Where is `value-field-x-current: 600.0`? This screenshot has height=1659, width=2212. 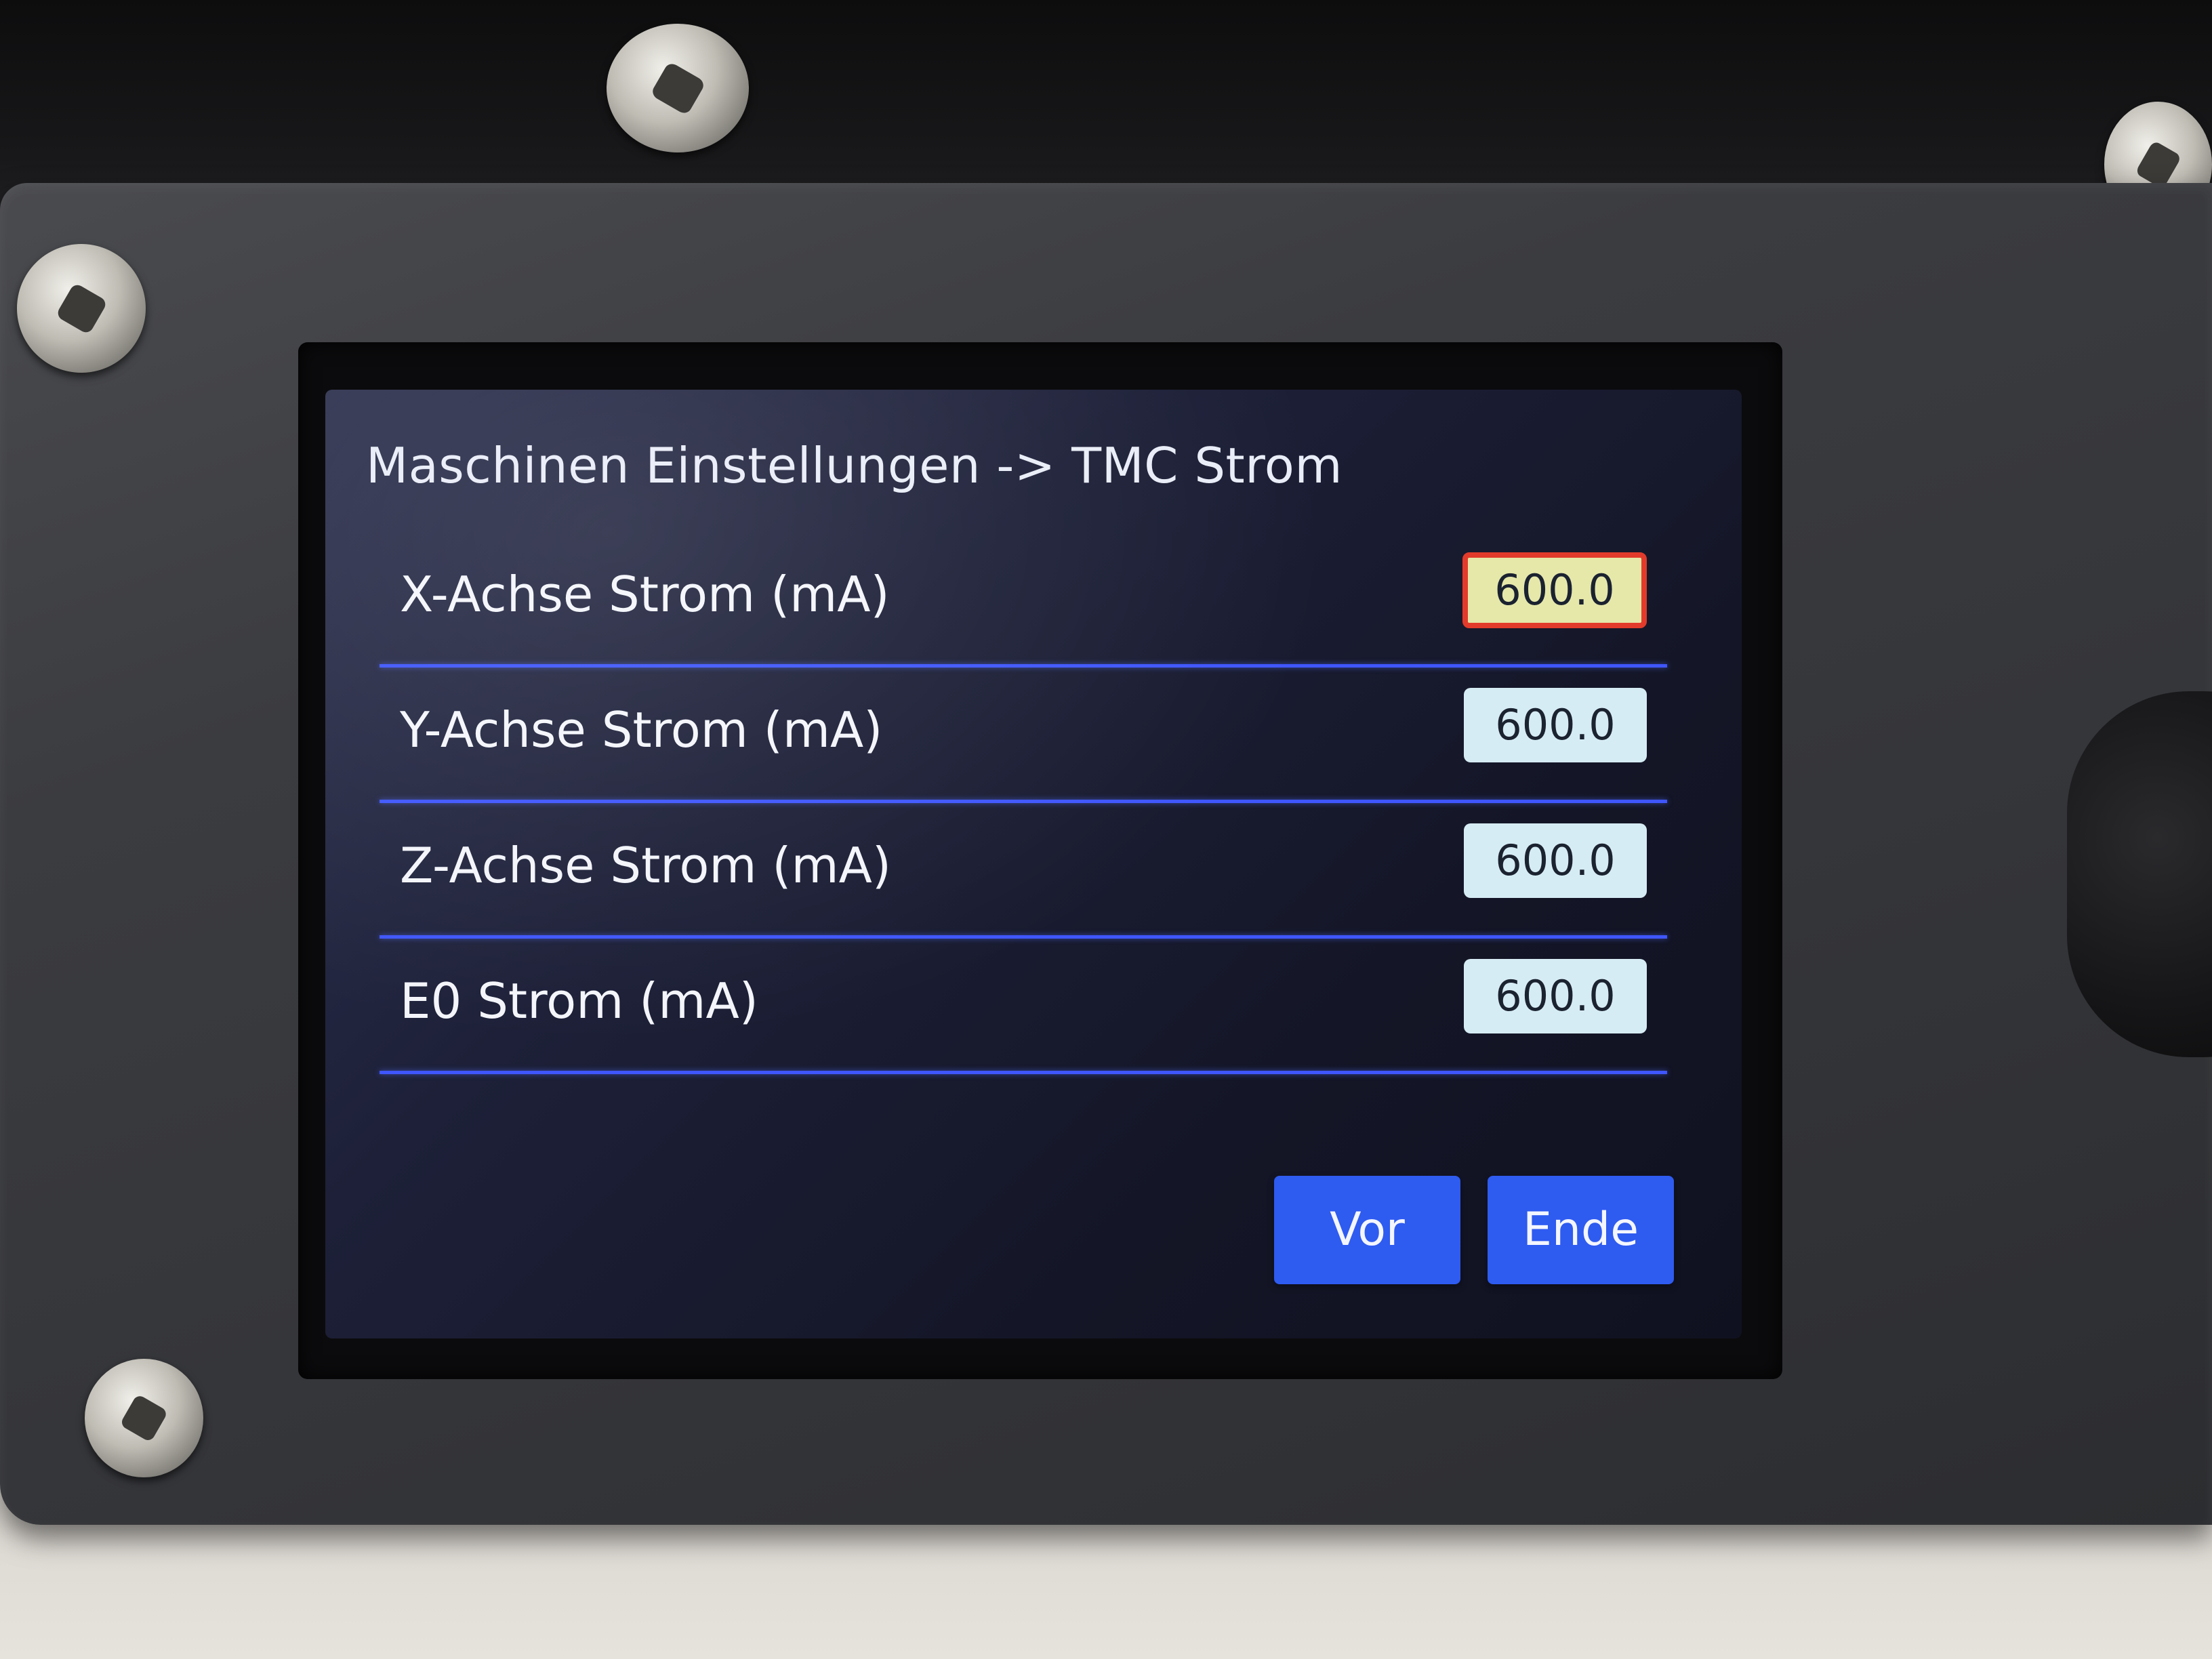
value-field-x-current: 600.0 is located at coordinates (1554, 590).